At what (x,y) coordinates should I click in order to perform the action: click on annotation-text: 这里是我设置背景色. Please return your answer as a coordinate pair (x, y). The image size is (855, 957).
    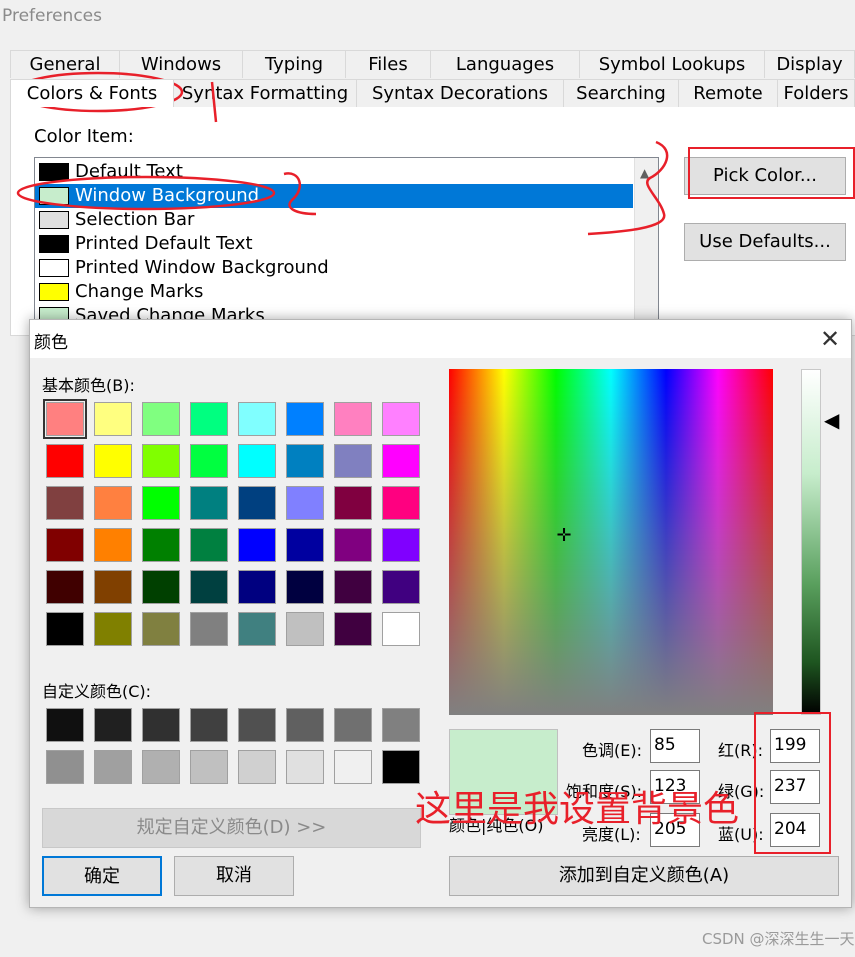
    Looking at the image, I should click on (577, 809).